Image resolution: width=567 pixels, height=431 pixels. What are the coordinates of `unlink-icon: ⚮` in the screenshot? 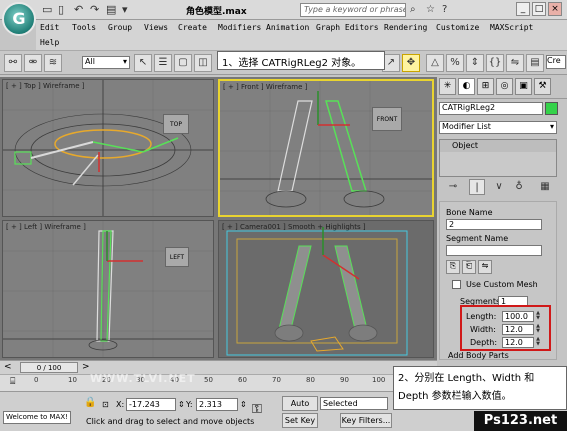 It's located at (33, 63).